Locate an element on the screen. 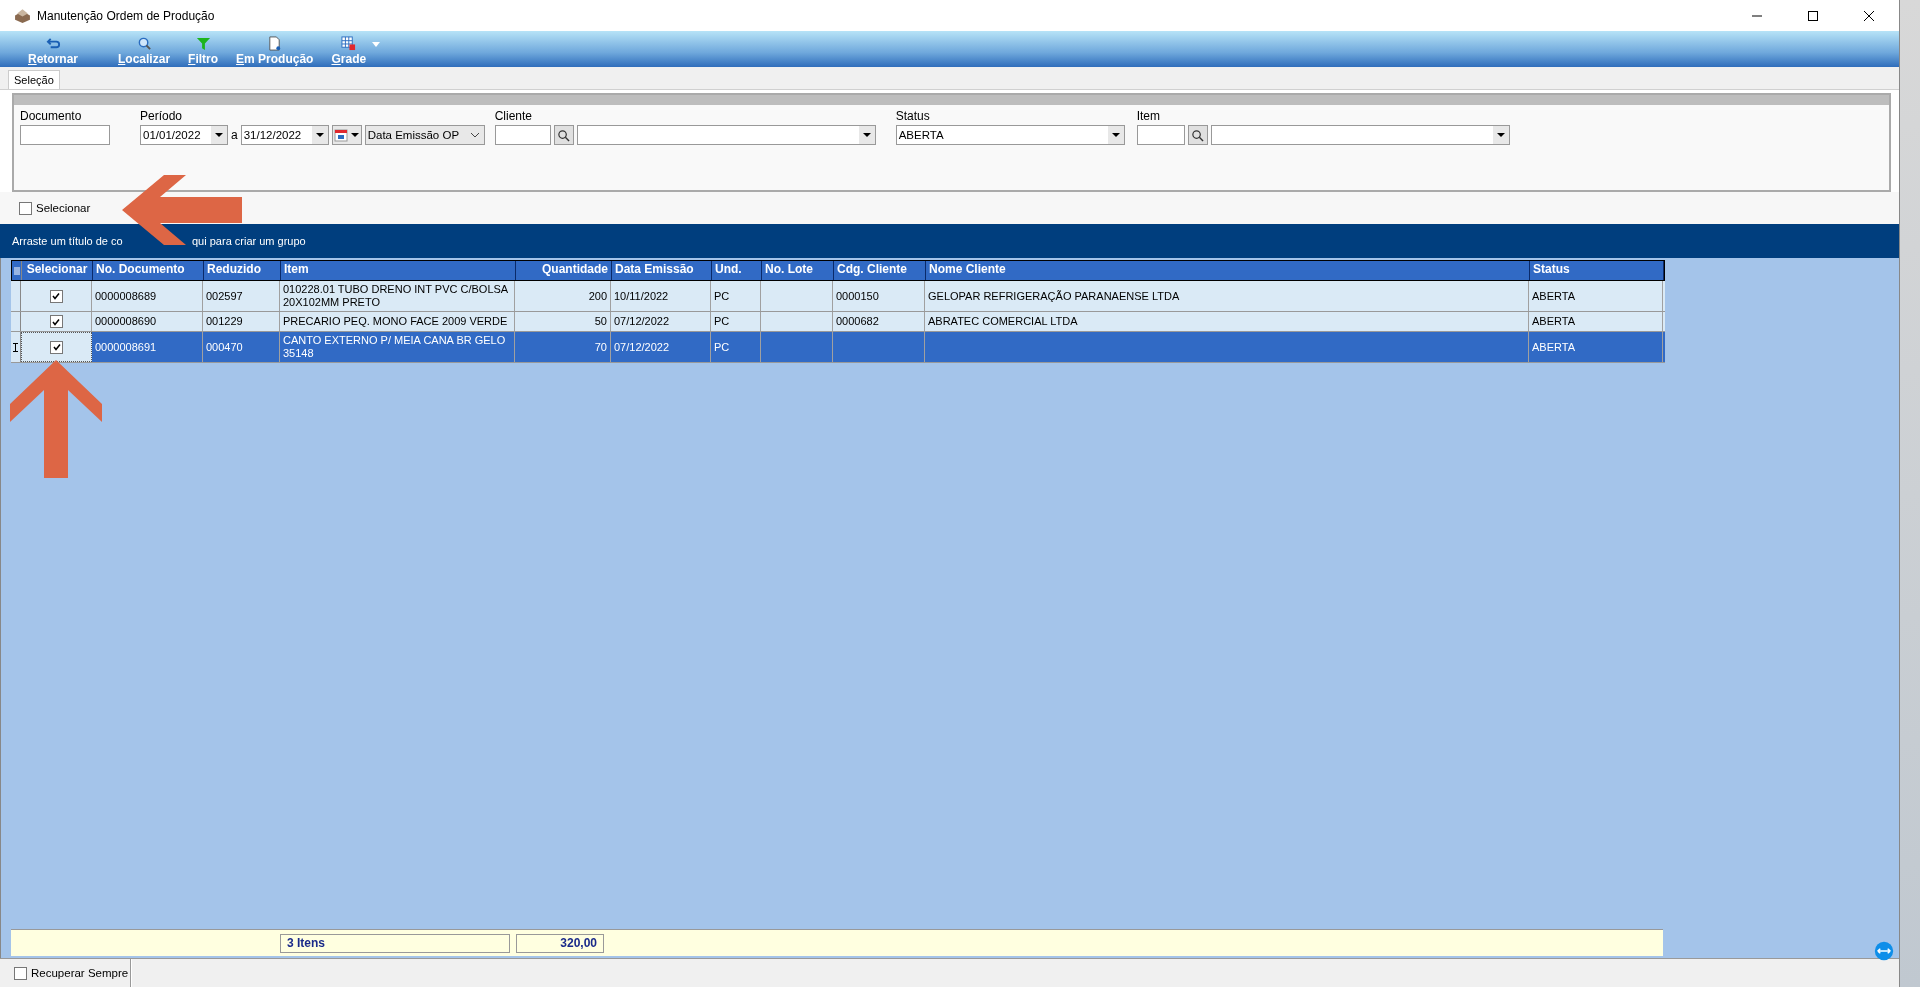  column-header: Und. is located at coordinates (737, 270).